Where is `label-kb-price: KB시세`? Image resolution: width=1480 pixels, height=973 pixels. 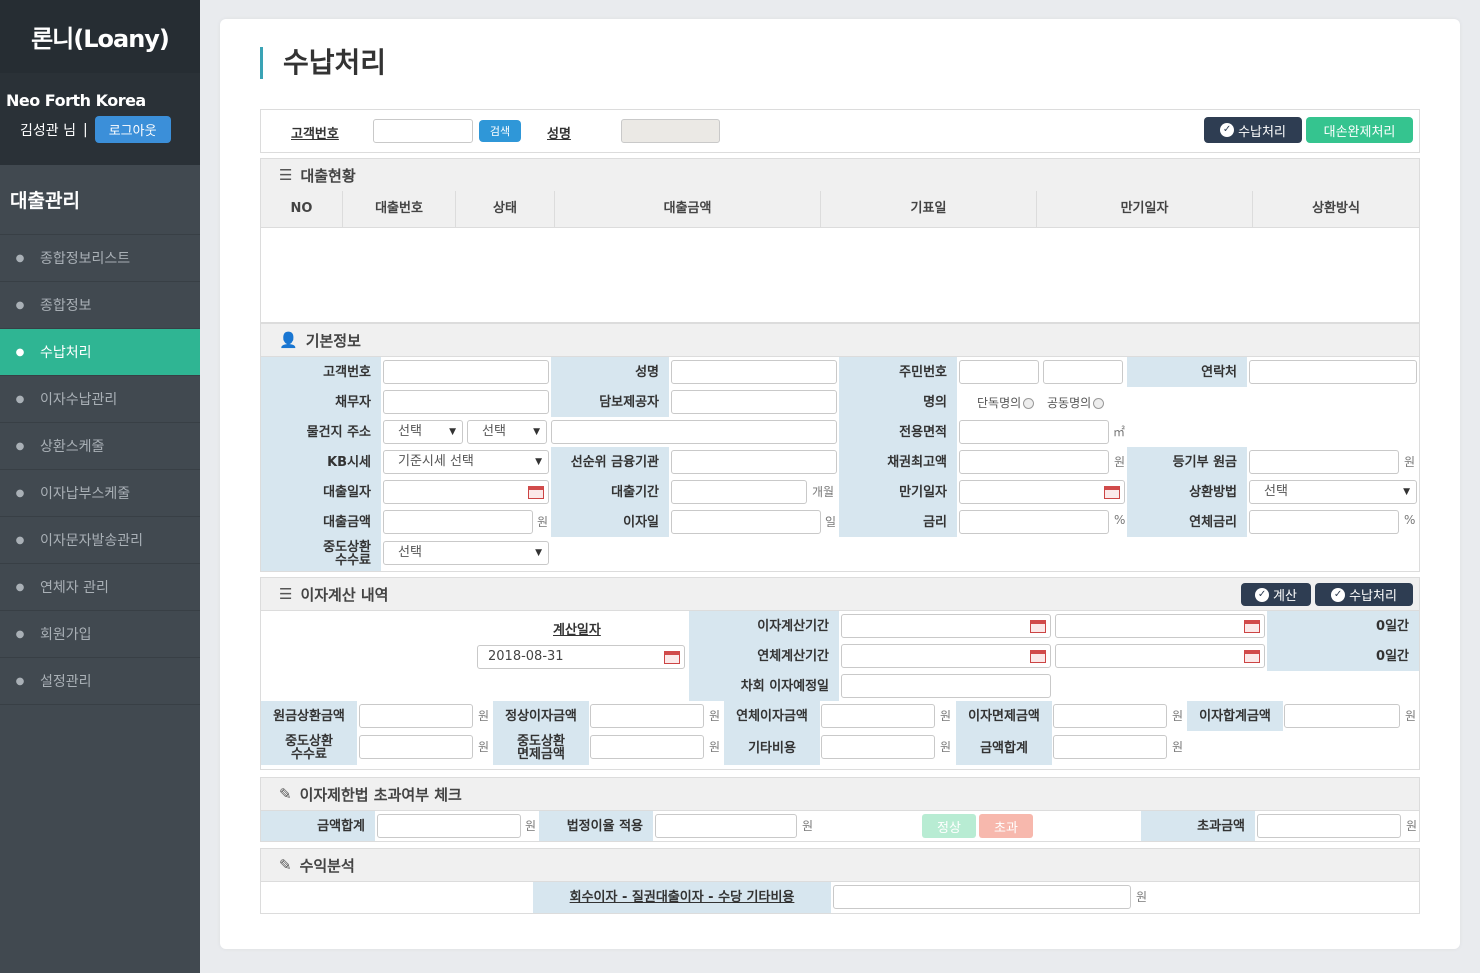
label-kb-price: KB시세 is located at coordinates (321, 462).